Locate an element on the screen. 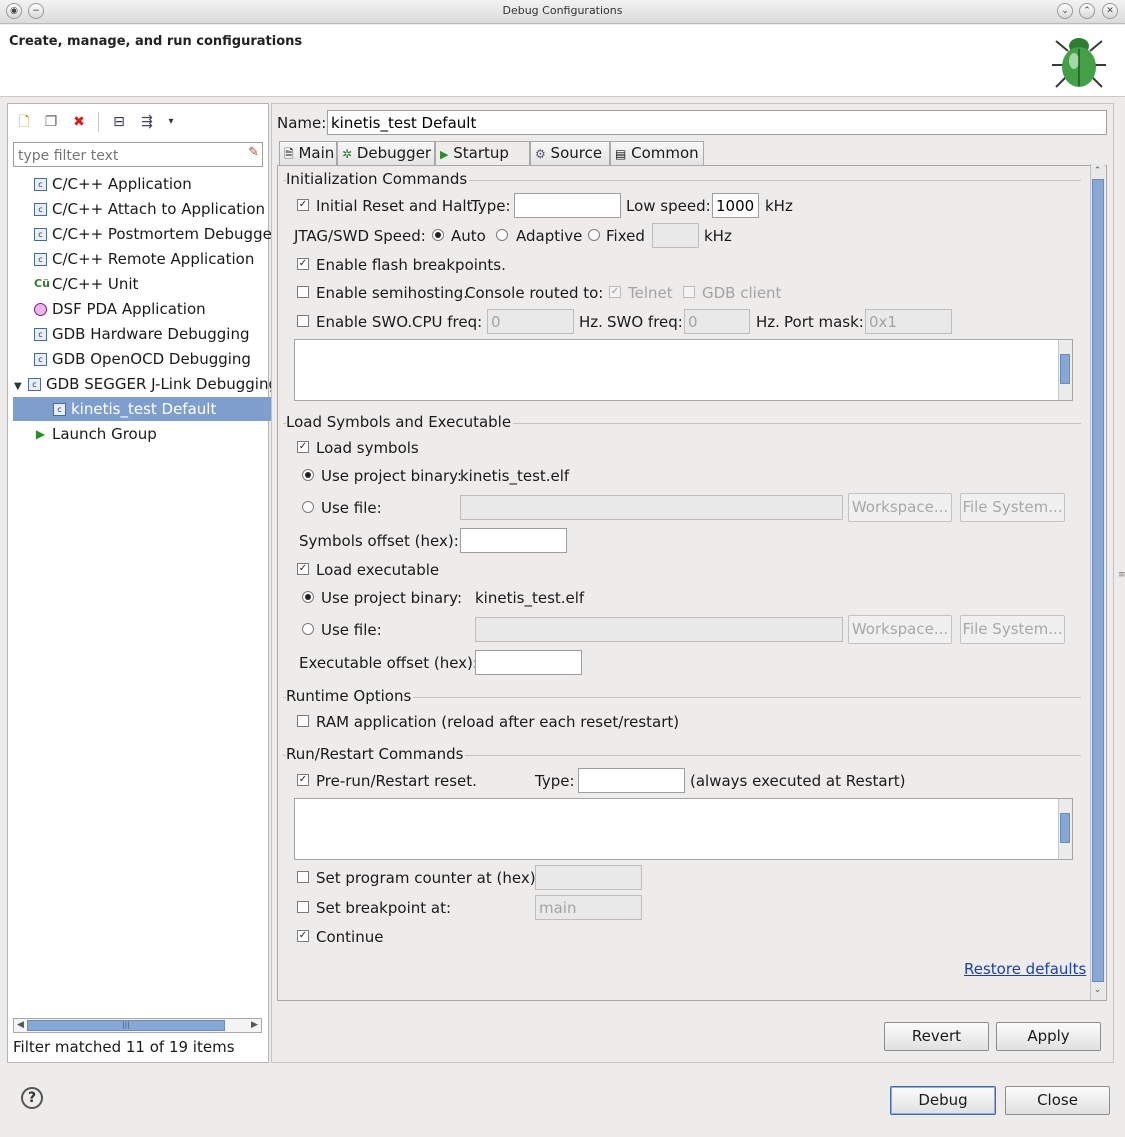 The height and width of the screenshot is (1137, 1125). load-symbols-label: Load symbols is located at coordinates (367, 448).